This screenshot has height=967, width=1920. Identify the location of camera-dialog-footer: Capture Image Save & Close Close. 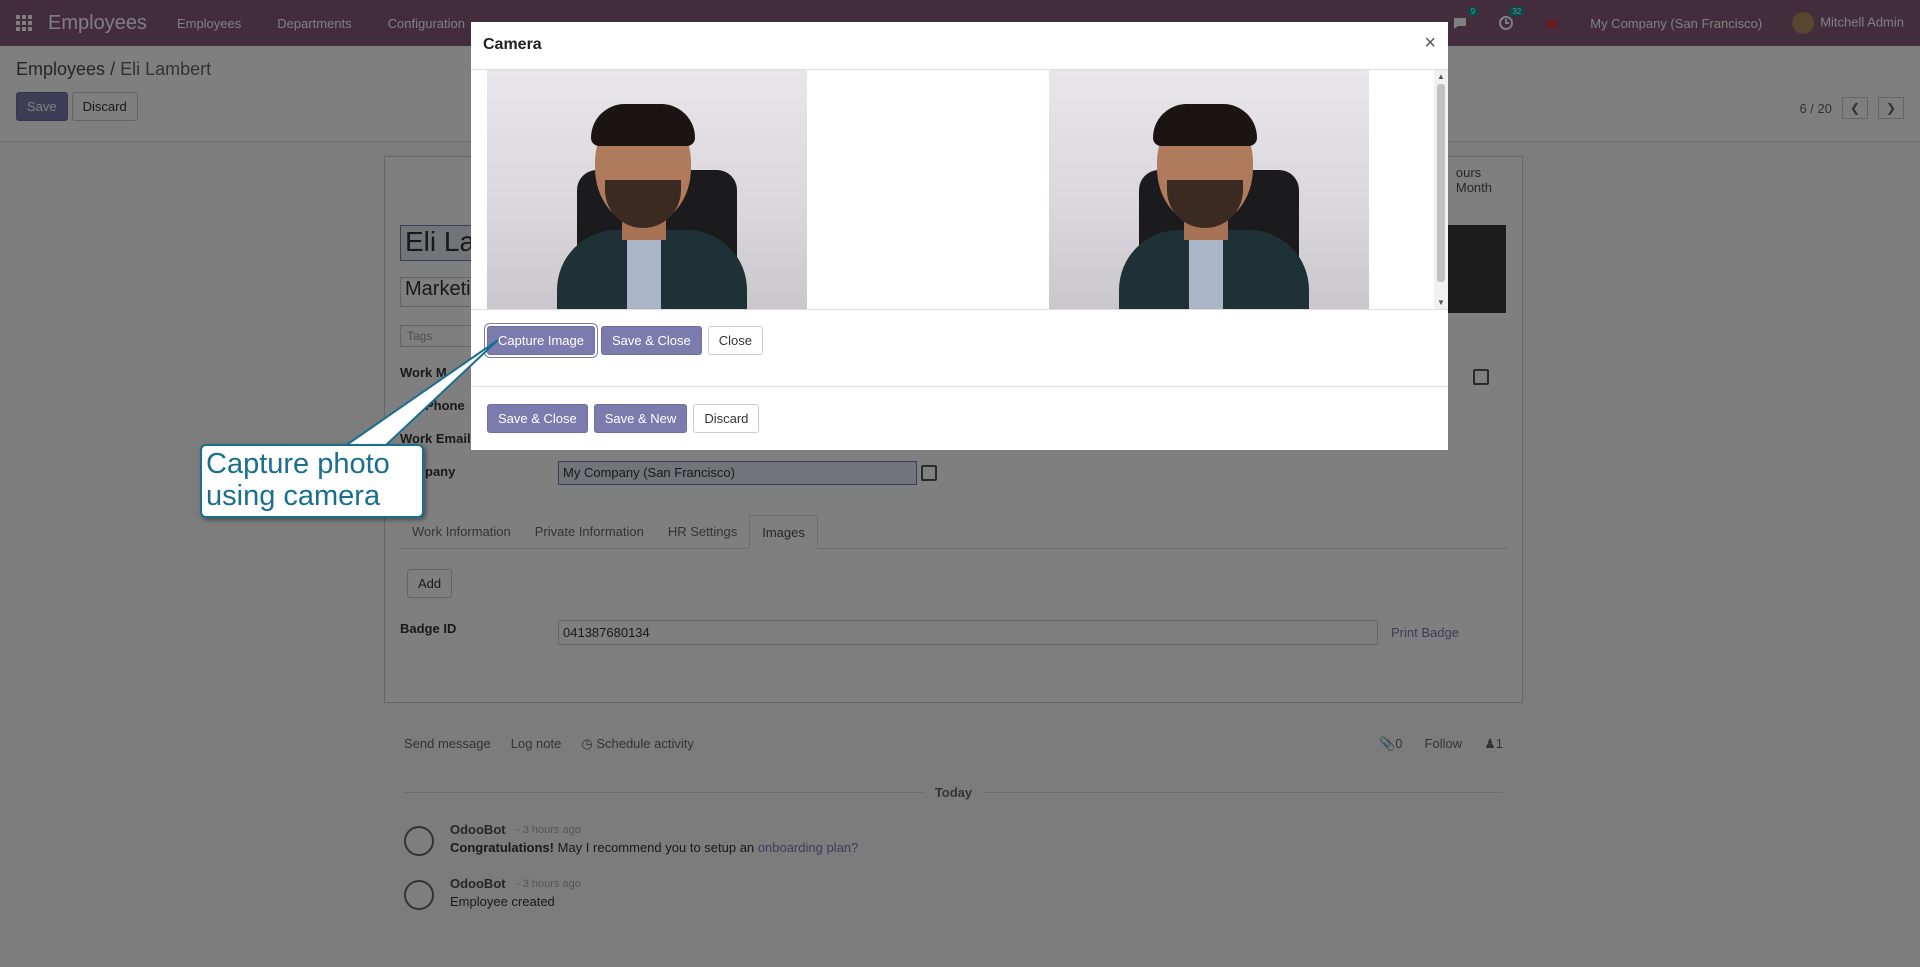
(959, 341).